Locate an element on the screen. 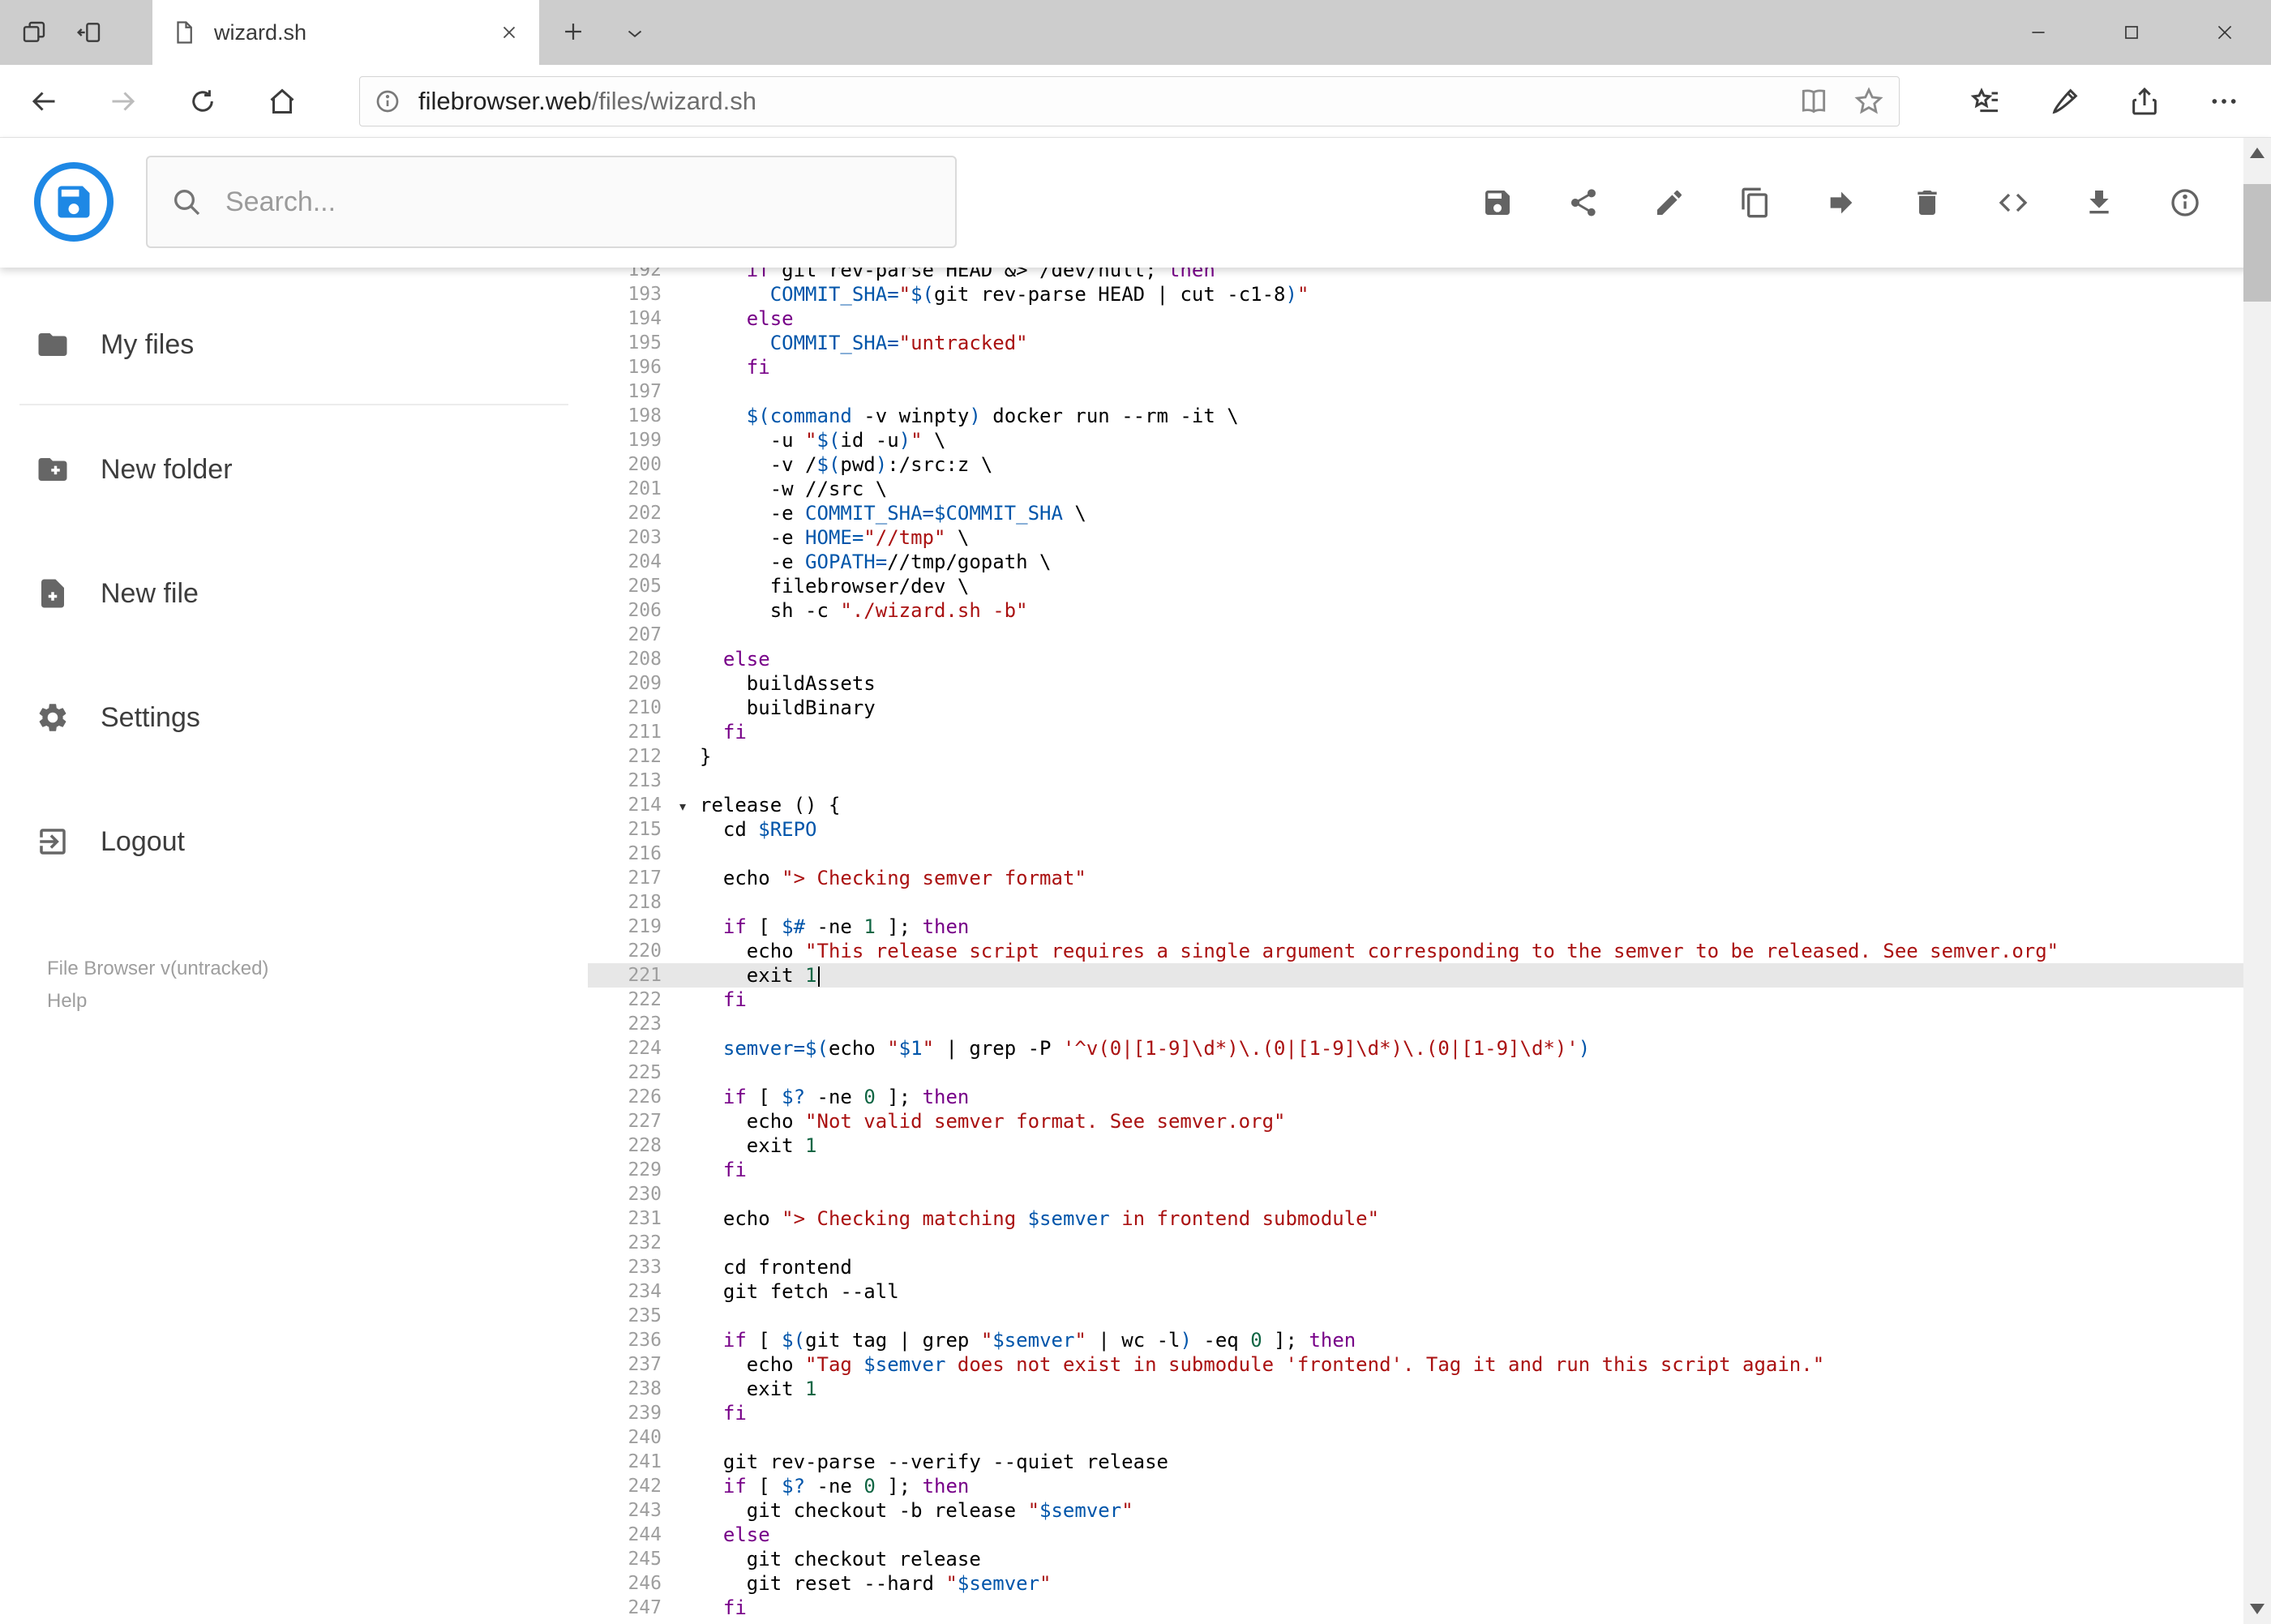  code-line-233: 233 cd frontend is located at coordinates (1429, 1267).